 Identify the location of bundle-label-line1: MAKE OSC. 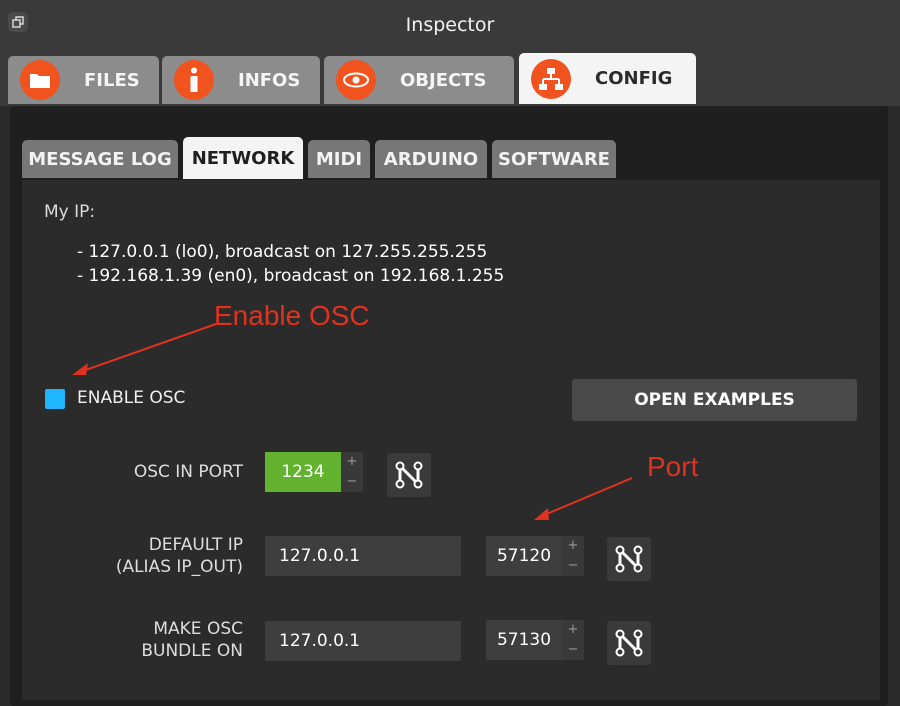
(198, 629).